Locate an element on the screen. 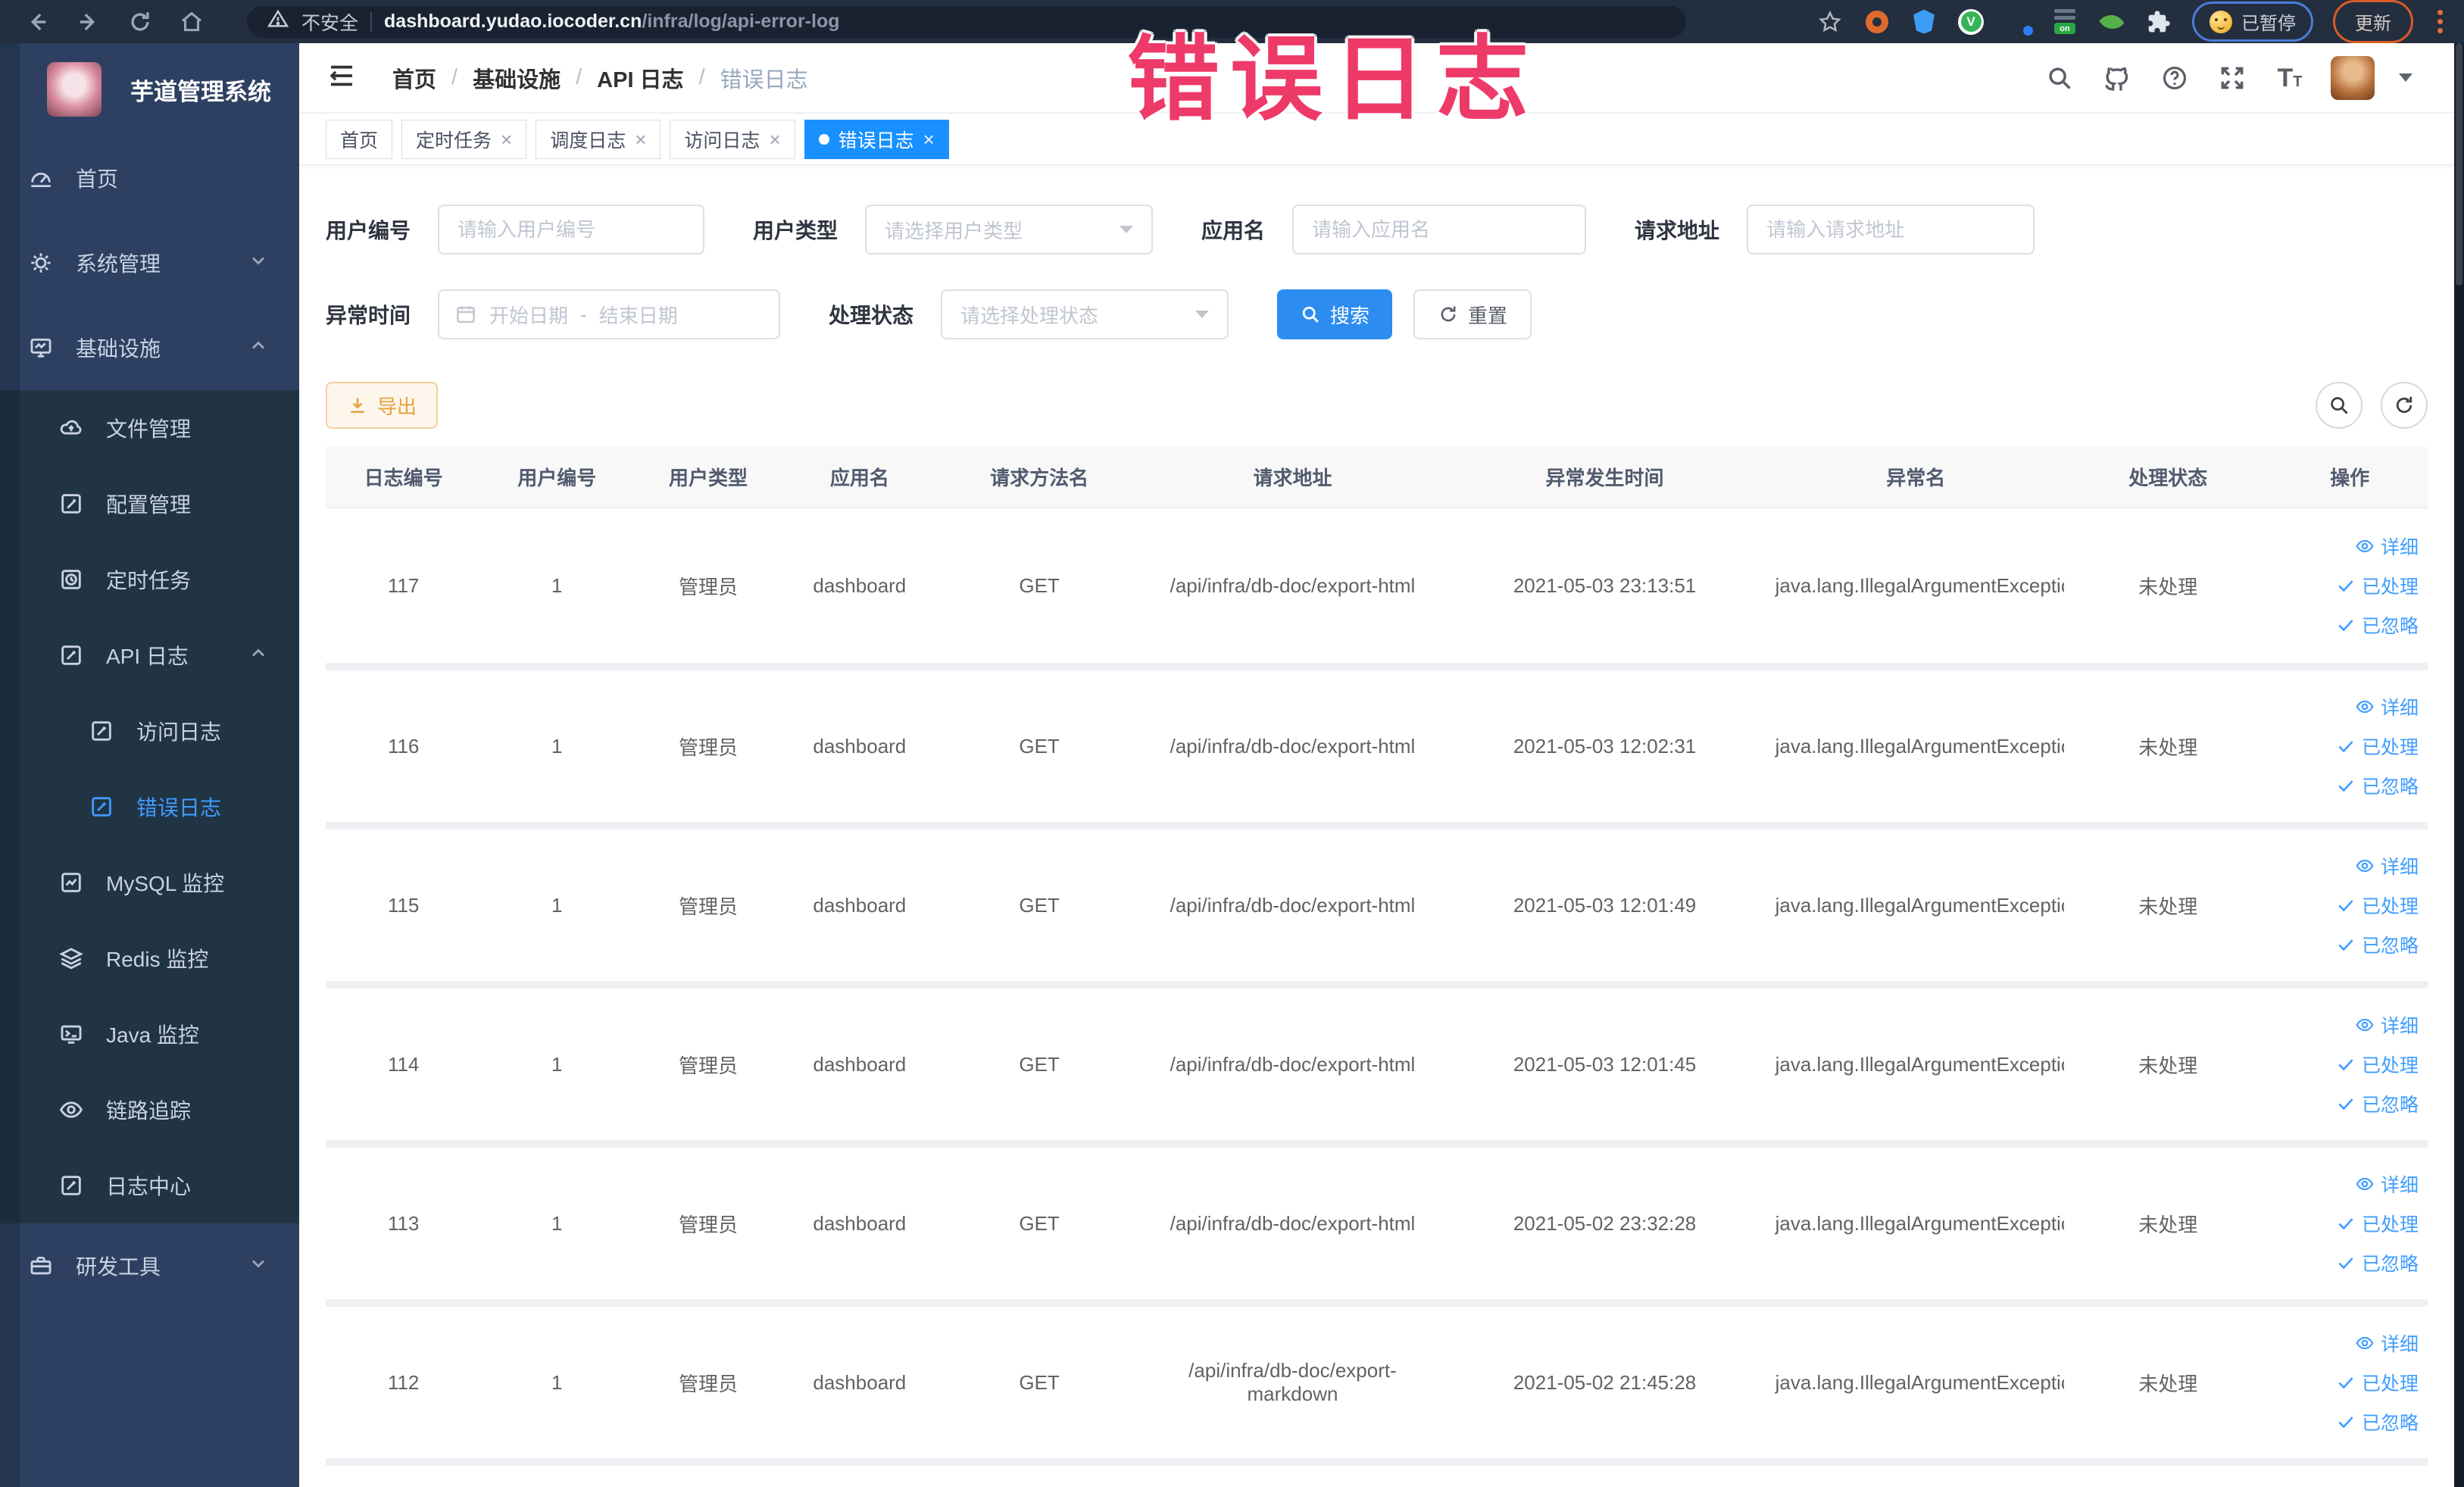  tag-error-log: 错误日志 × is located at coordinates (876, 139).